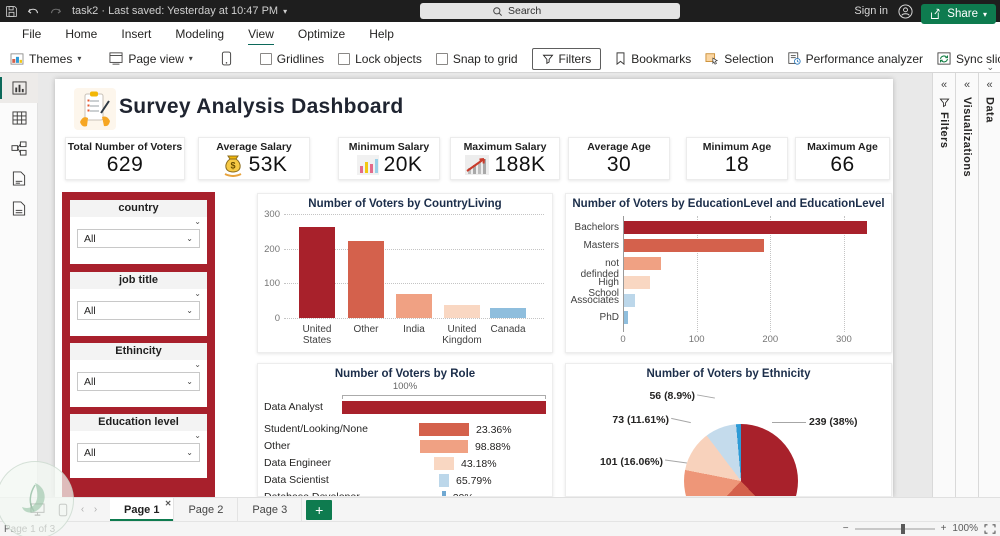 The width and height of the screenshot is (1000, 536). Describe the element at coordinates (226, 58) in the screenshot. I see `mobile-layout-button` at that location.